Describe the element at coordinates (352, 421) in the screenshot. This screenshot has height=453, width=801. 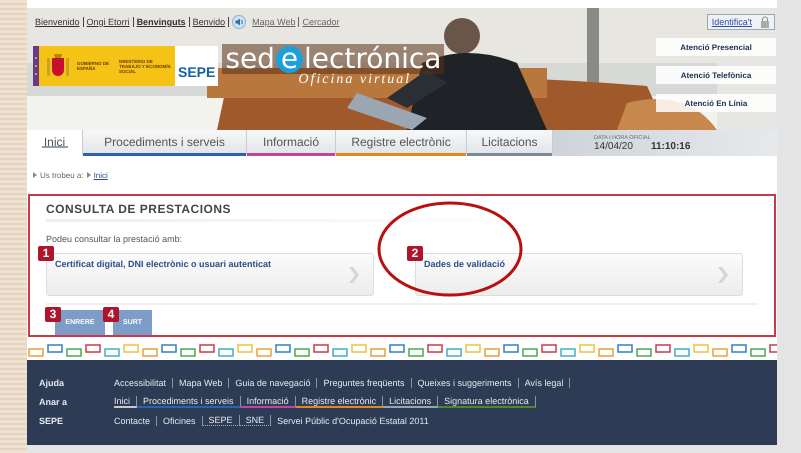
I see `footer-text: Servei Públic d'Ocupació Estatal 2011` at that location.